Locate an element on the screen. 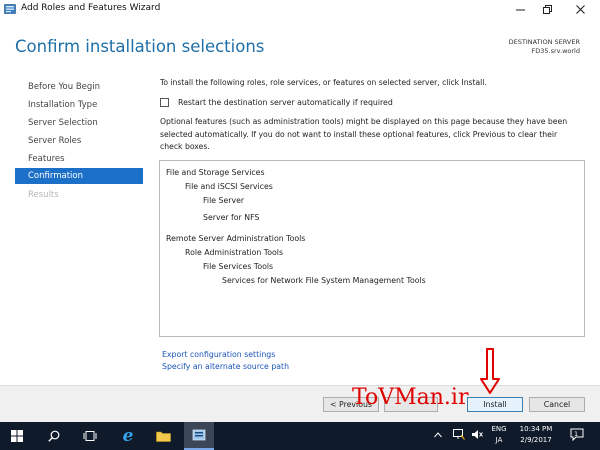 The image size is (600, 450). red-arrow-annotation is located at coordinates (490, 371).